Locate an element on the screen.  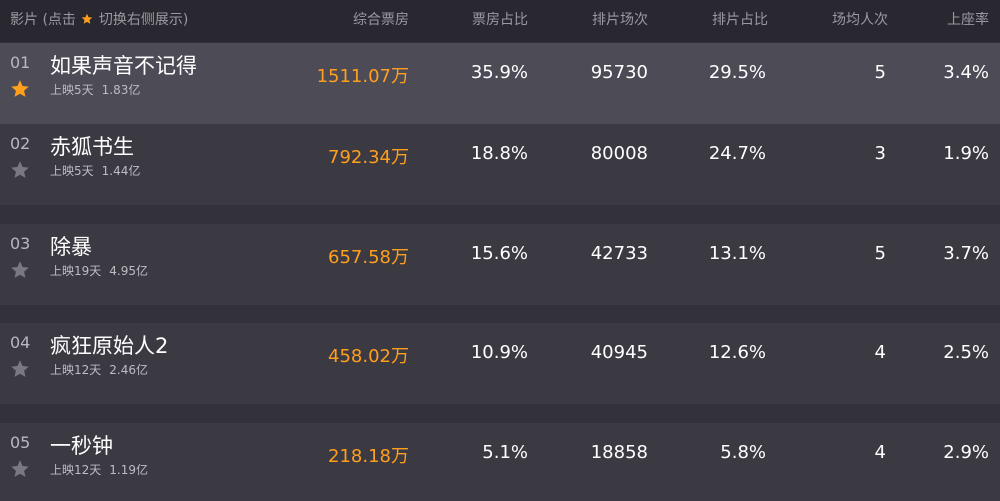
header-share: 票房占比 is located at coordinates (500, 21).